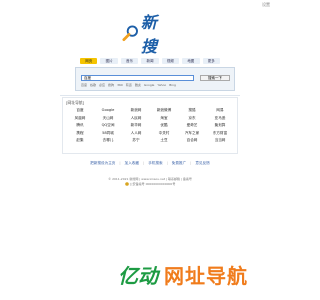  I want to click on engine-option: 雅虎, so click(138, 85).